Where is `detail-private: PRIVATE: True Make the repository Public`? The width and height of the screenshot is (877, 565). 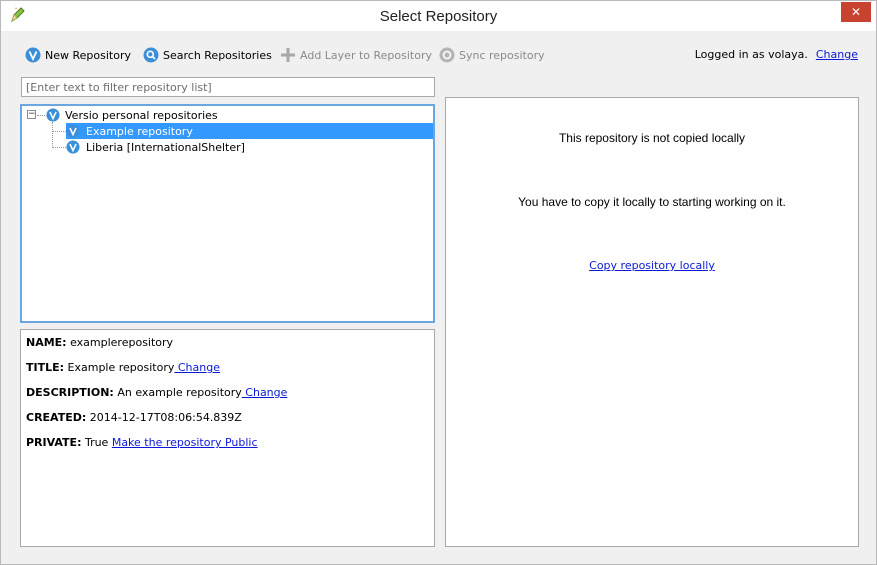
detail-private: PRIVATE: True Make the repository Public is located at coordinates (142, 442).